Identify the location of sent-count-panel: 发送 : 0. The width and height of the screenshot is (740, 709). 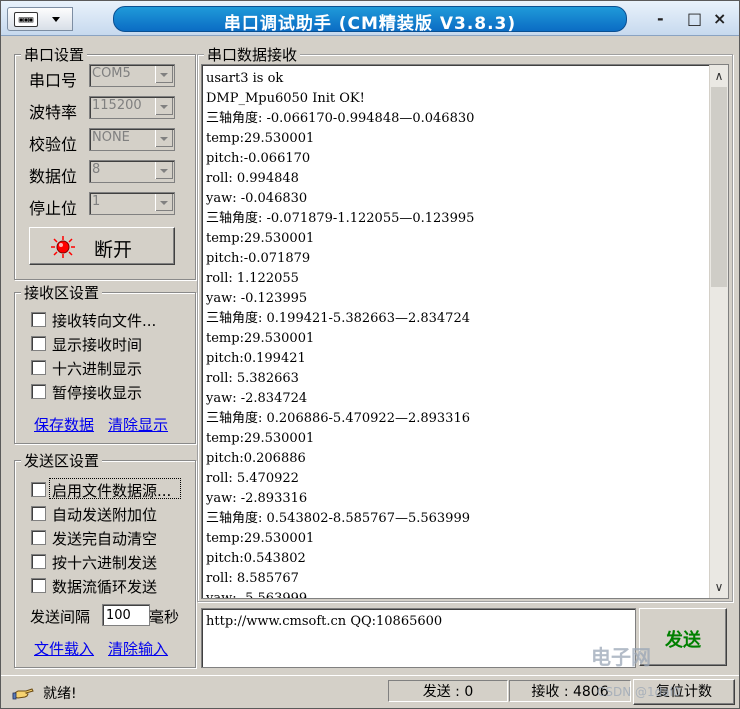
(448, 691).